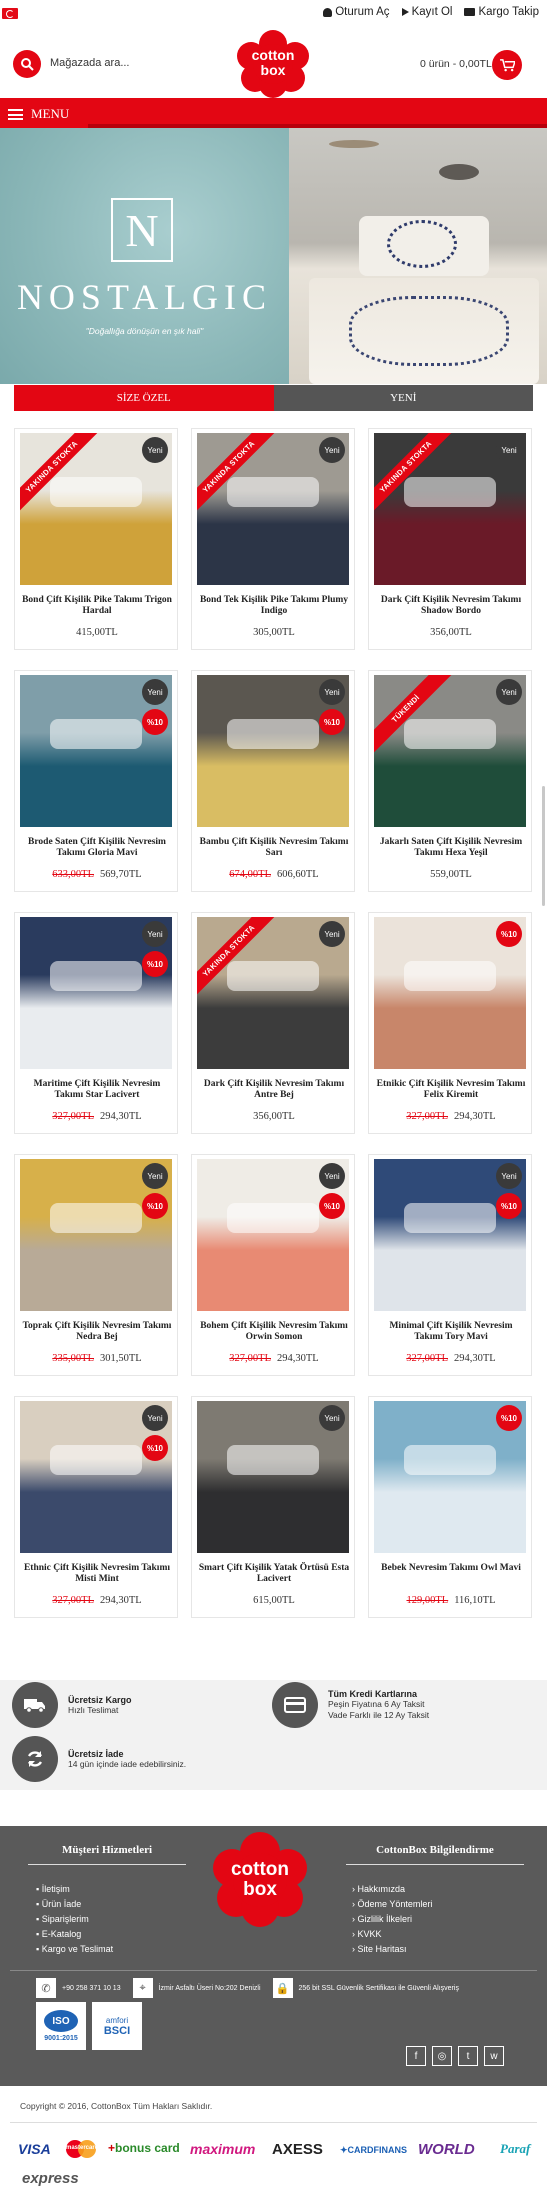 The image size is (547, 2193). Describe the element at coordinates (144, 297) in the screenshot. I see `hero-brand: NOSTALGIC` at that location.